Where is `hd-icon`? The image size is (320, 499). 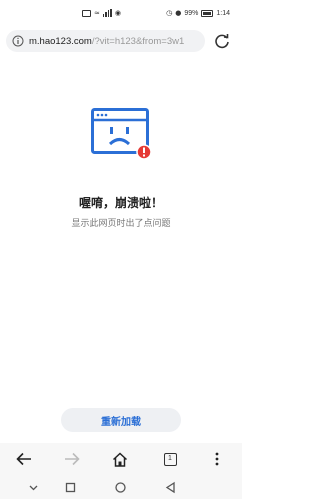
hd-icon is located at coordinates (86, 13).